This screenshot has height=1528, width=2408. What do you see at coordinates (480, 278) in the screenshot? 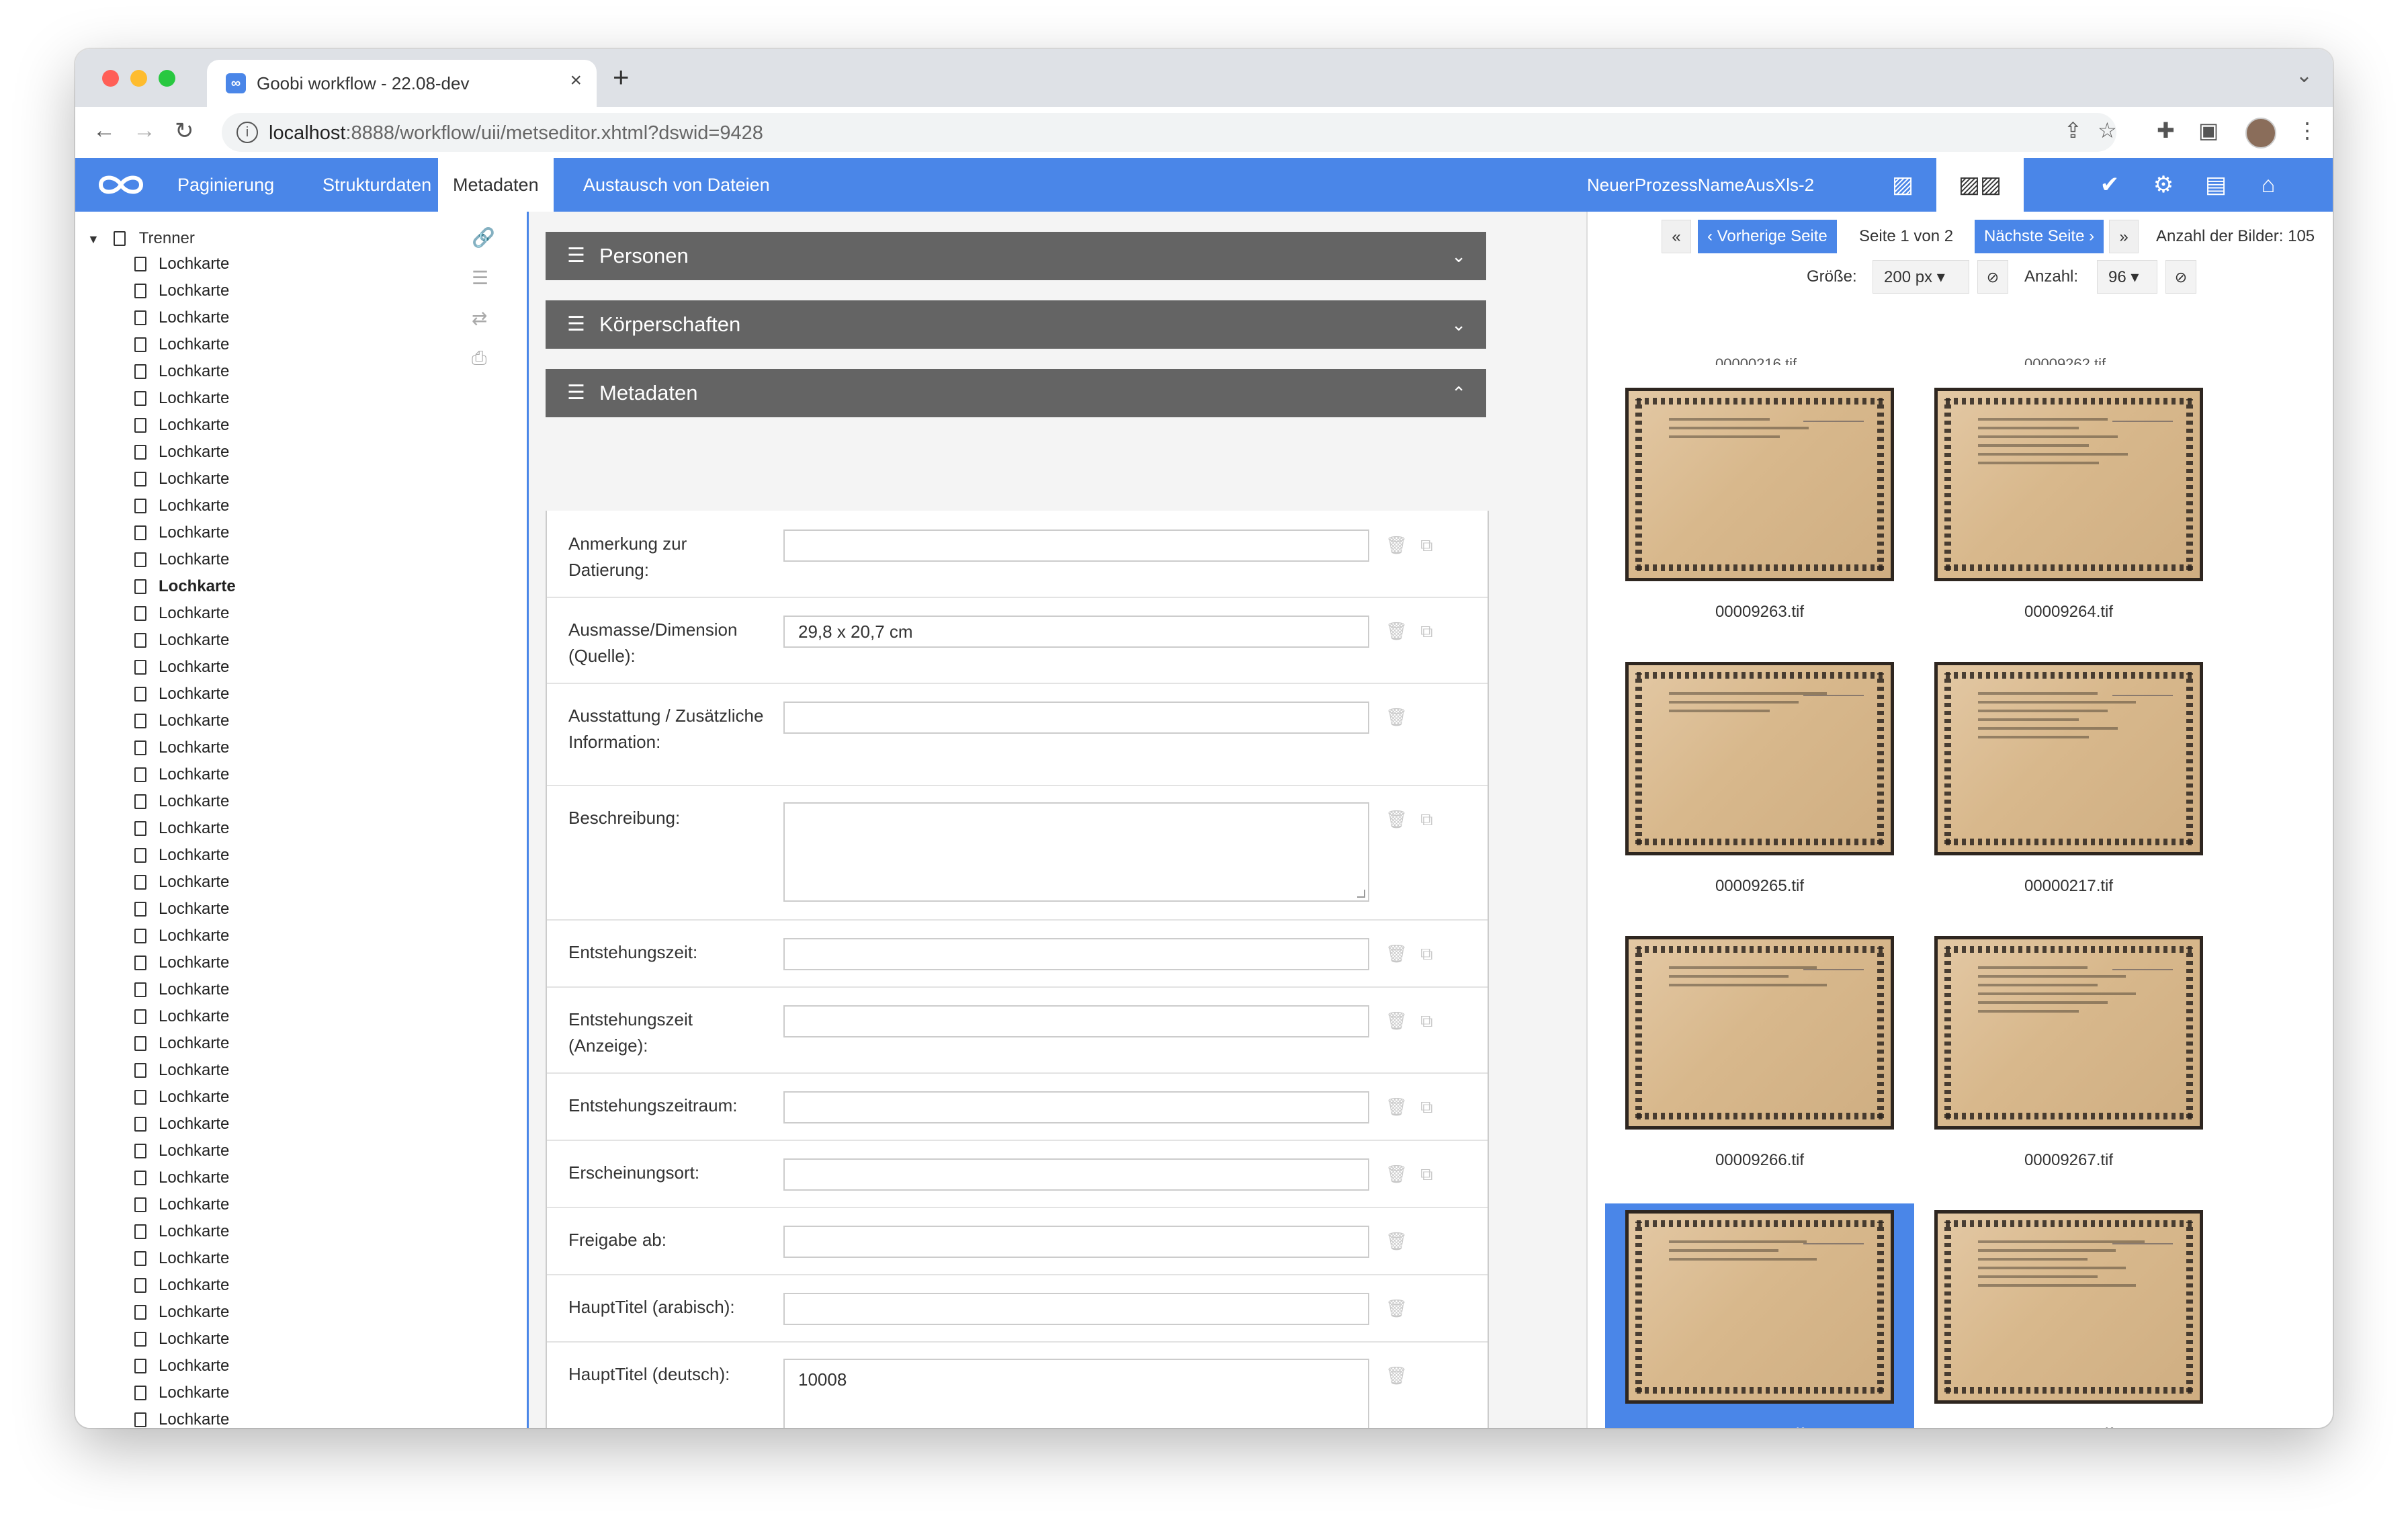
I see `list-icon: ☰` at bounding box center [480, 278].